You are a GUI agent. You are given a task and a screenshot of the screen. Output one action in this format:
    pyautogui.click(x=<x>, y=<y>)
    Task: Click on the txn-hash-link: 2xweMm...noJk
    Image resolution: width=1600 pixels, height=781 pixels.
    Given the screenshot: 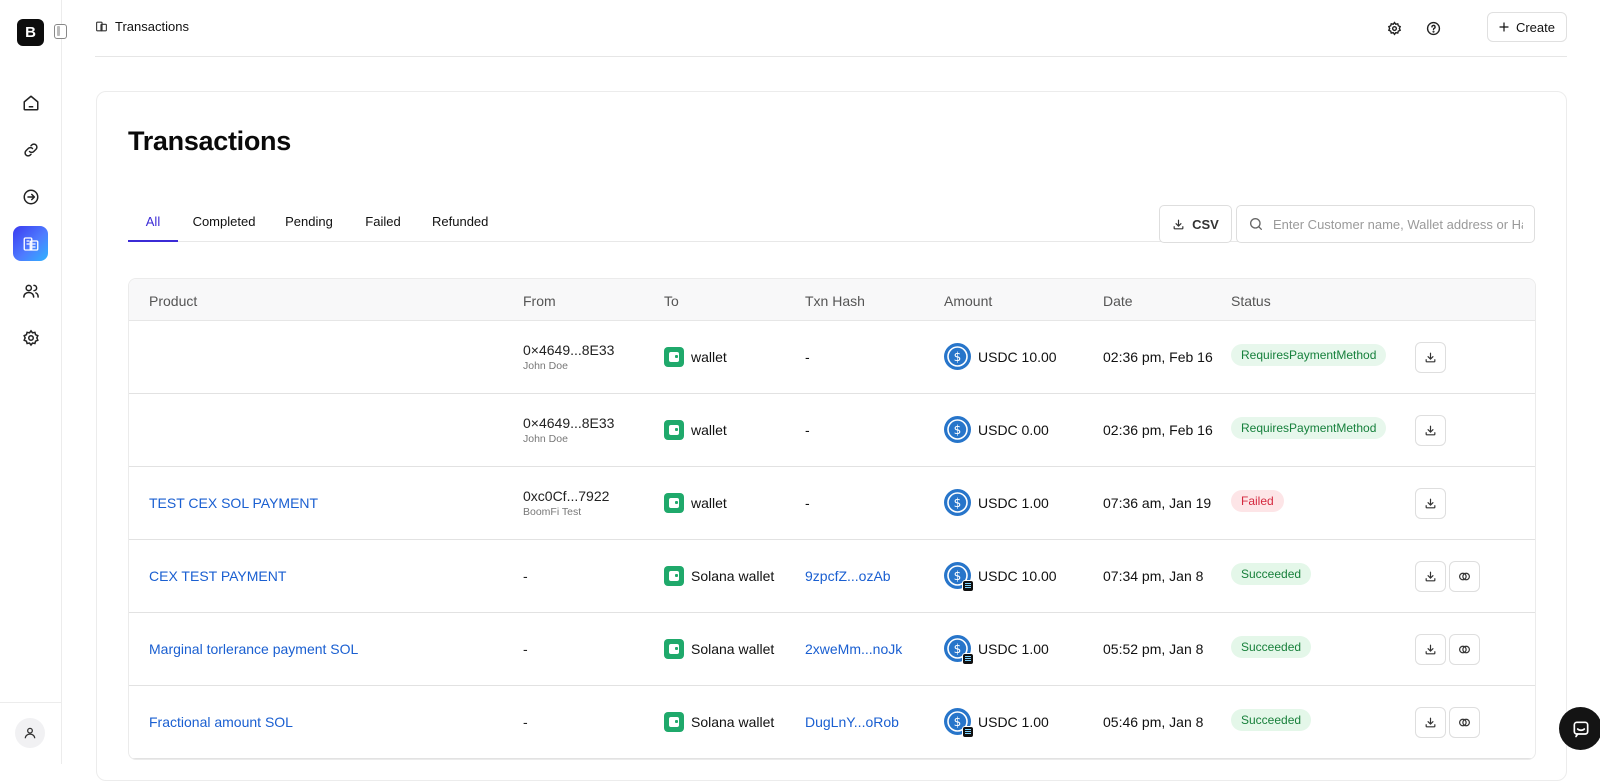 What is the action you would take?
    pyautogui.click(x=853, y=649)
    